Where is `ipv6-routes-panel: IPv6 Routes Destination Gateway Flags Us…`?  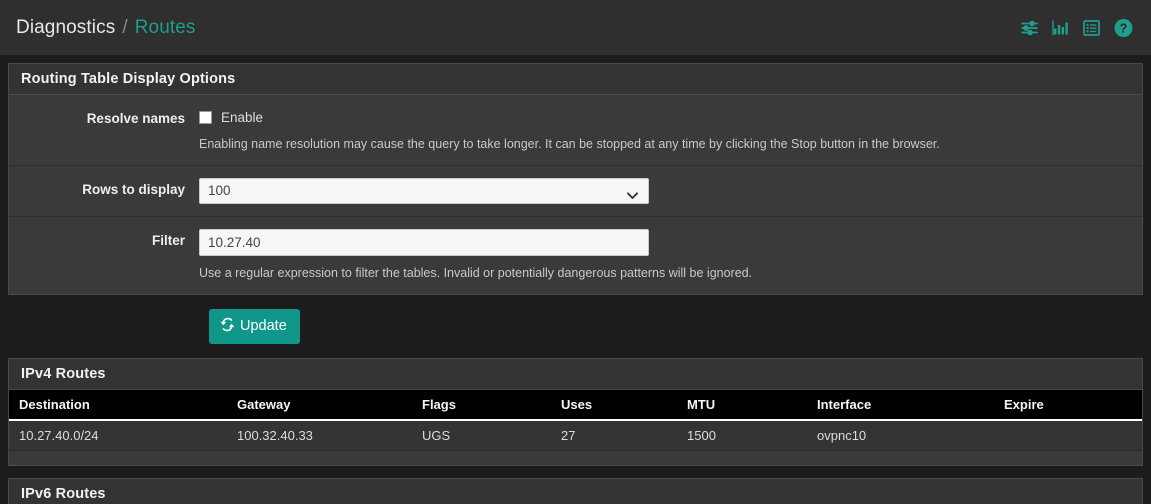
ipv6-routes-panel: IPv6 Routes Destination Gateway Flags Us… is located at coordinates (575, 490).